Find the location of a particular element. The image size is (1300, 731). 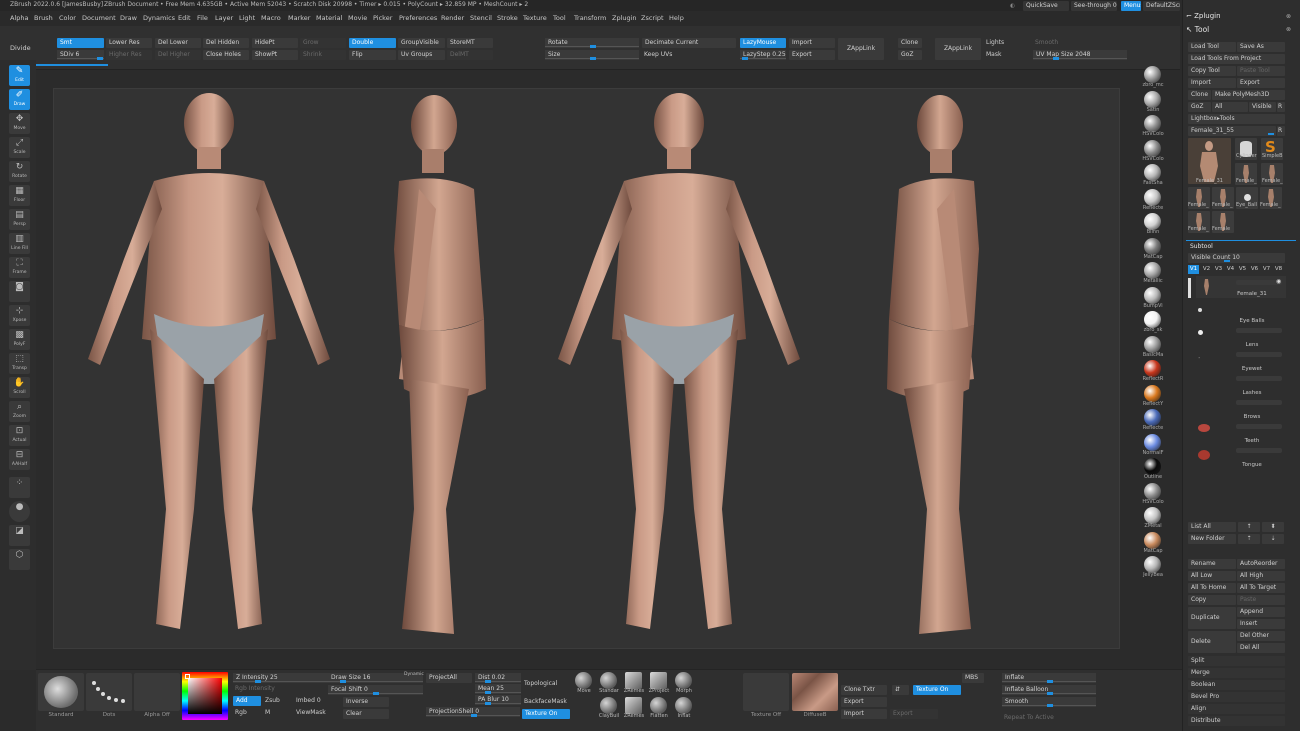

all-to-target-button: All To Target is located at coordinates (1261, 588).